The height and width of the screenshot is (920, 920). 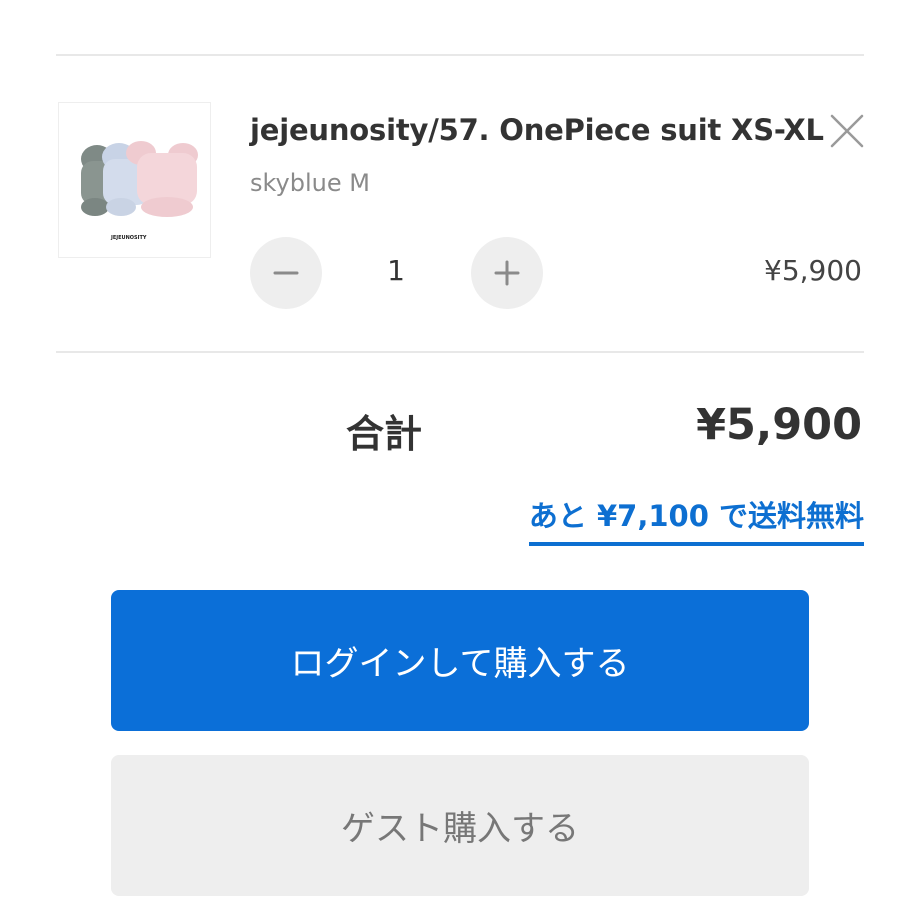 What do you see at coordinates (396, 270) in the screenshot?
I see `quantity-value: 1` at bounding box center [396, 270].